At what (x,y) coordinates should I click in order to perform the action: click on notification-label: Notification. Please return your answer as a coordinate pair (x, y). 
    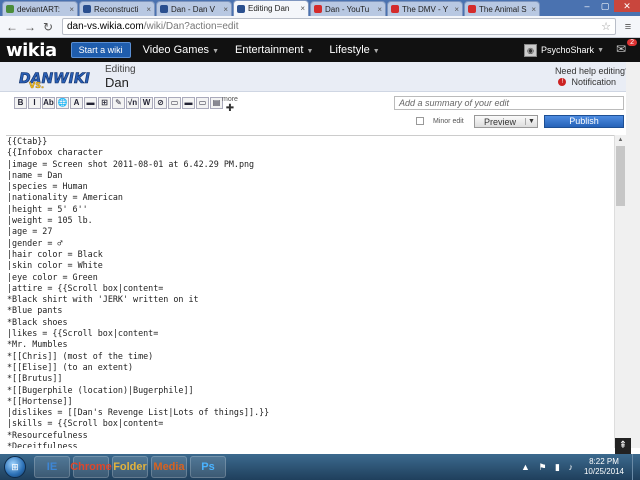
    Looking at the image, I should click on (593, 82).